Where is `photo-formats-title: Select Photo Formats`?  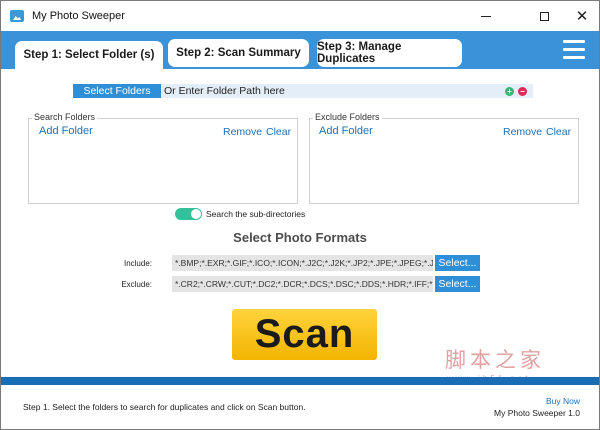
photo-formats-title: Select Photo Formats is located at coordinates (300, 237).